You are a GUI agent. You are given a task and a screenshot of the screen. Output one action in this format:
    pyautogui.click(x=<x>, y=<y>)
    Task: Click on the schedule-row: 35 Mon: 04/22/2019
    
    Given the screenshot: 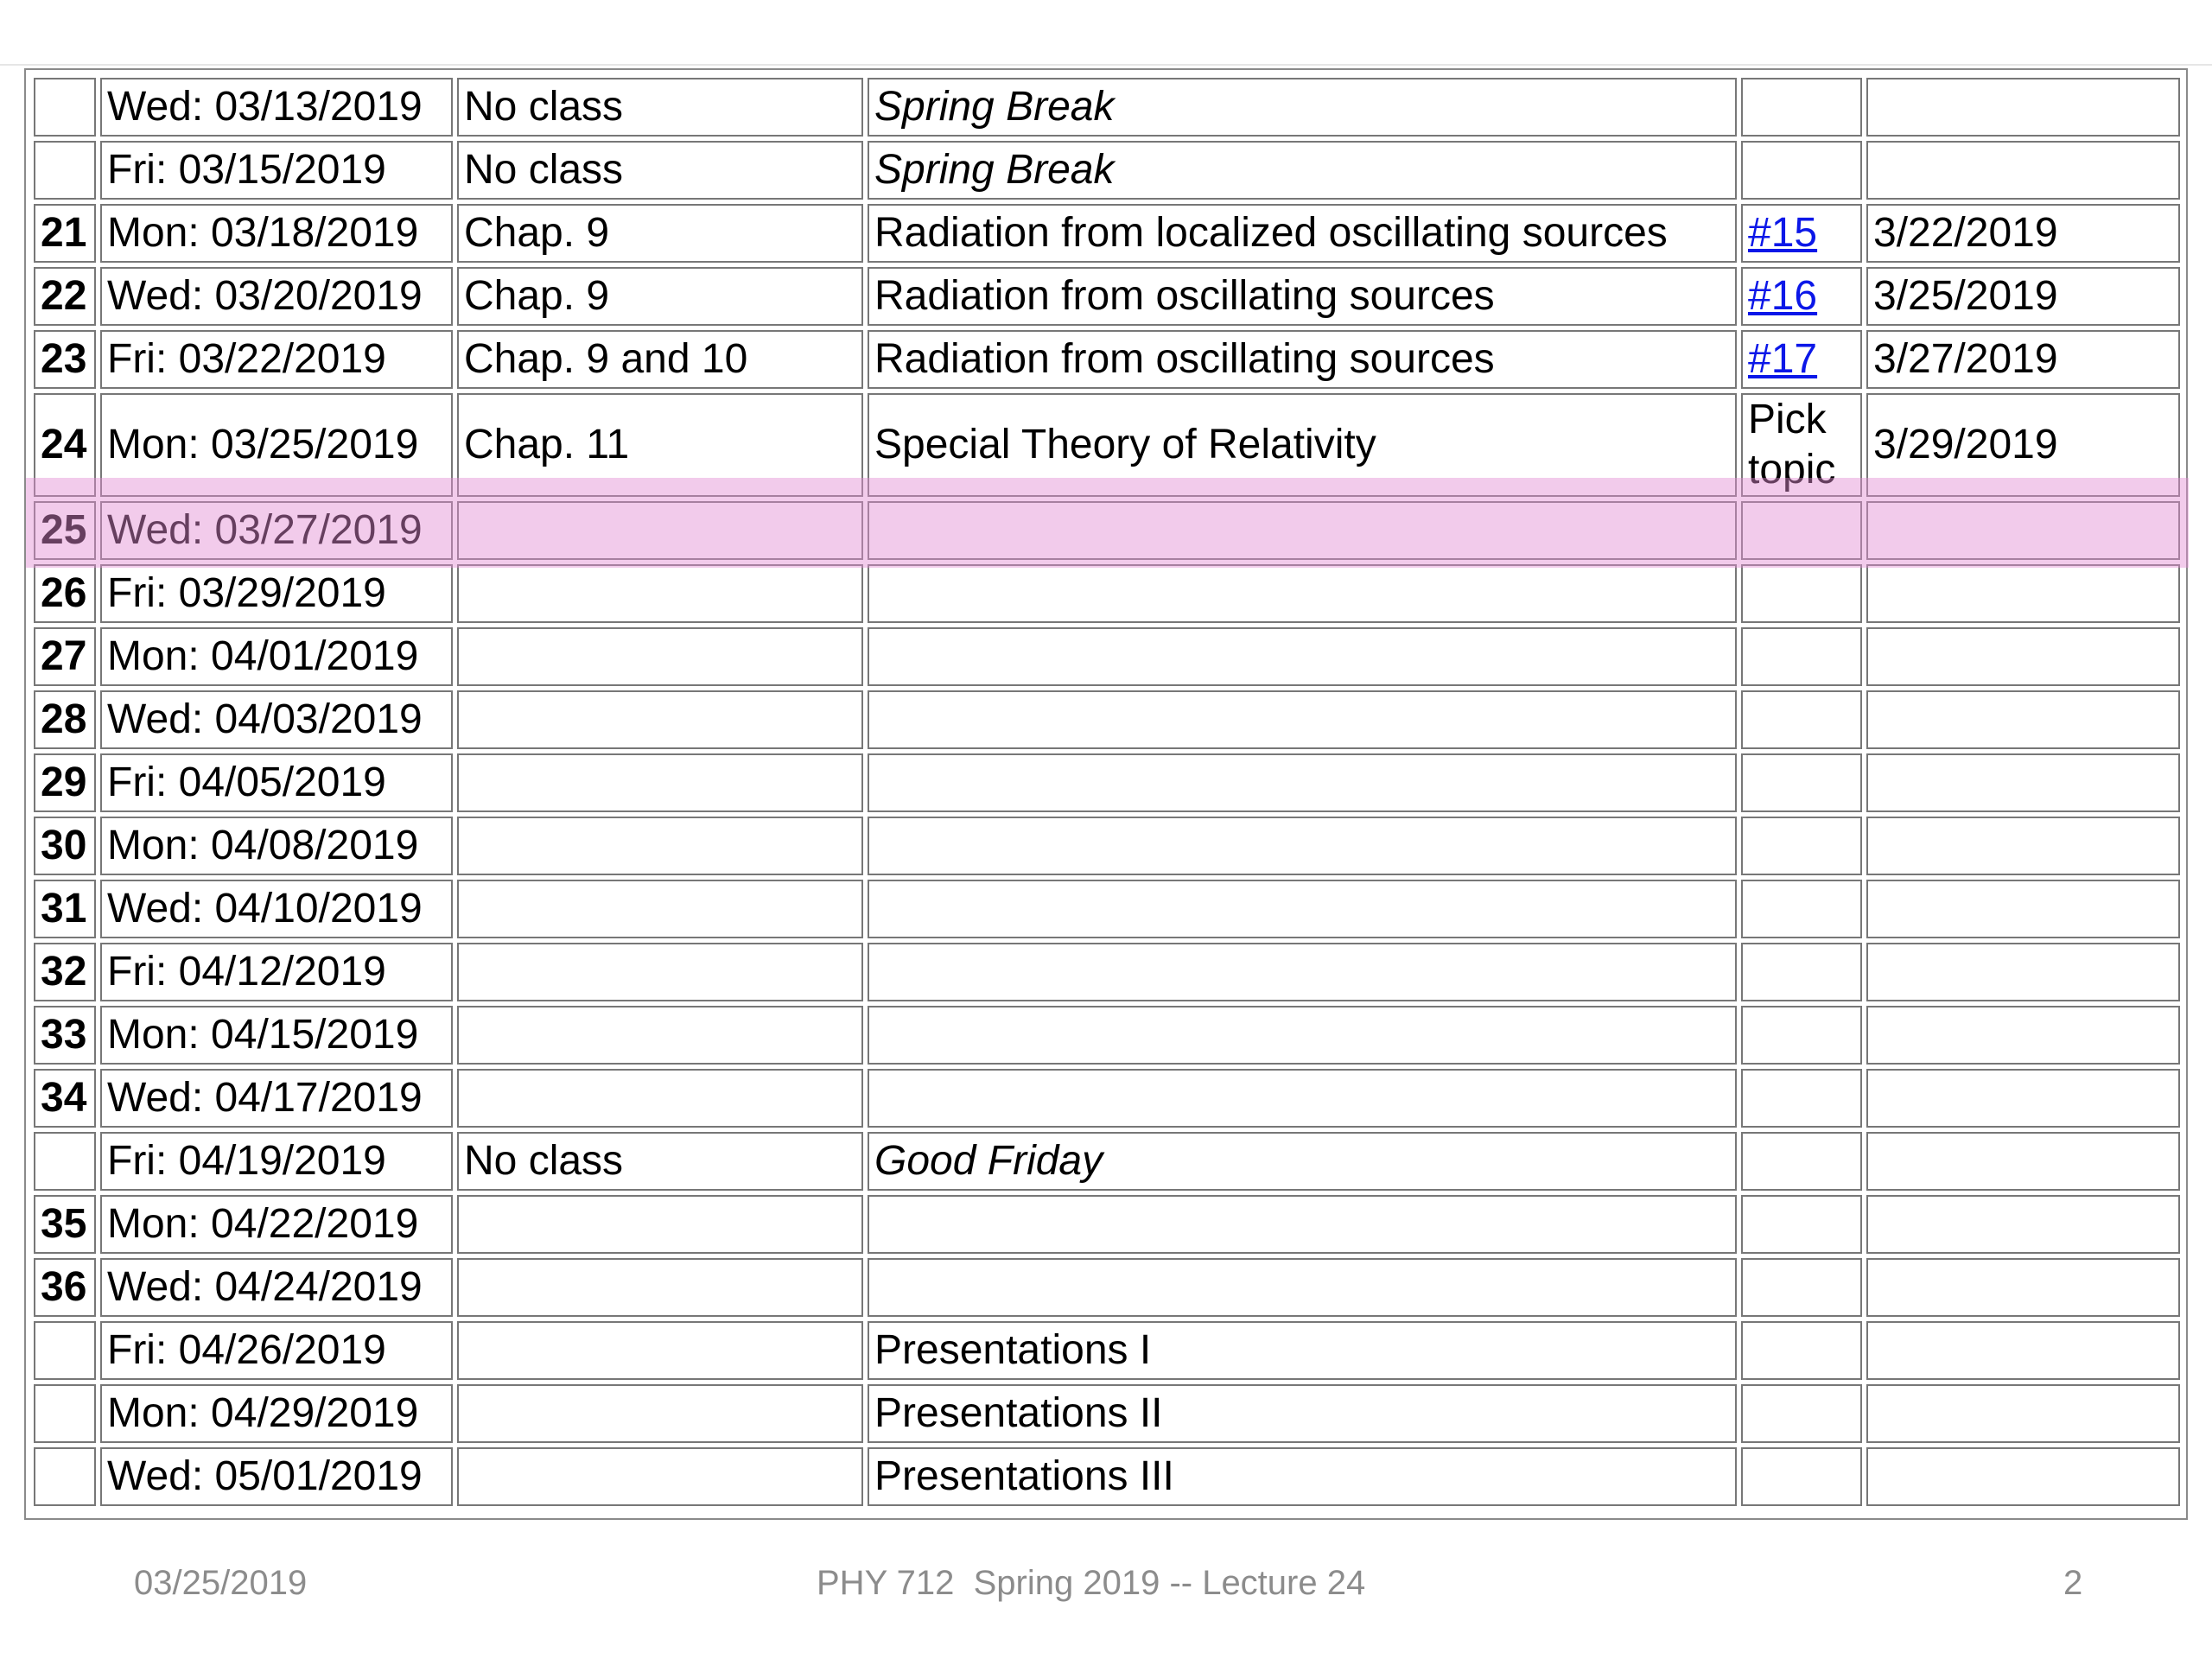 What is the action you would take?
    pyautogui.click(x=1107, y=1224)
    